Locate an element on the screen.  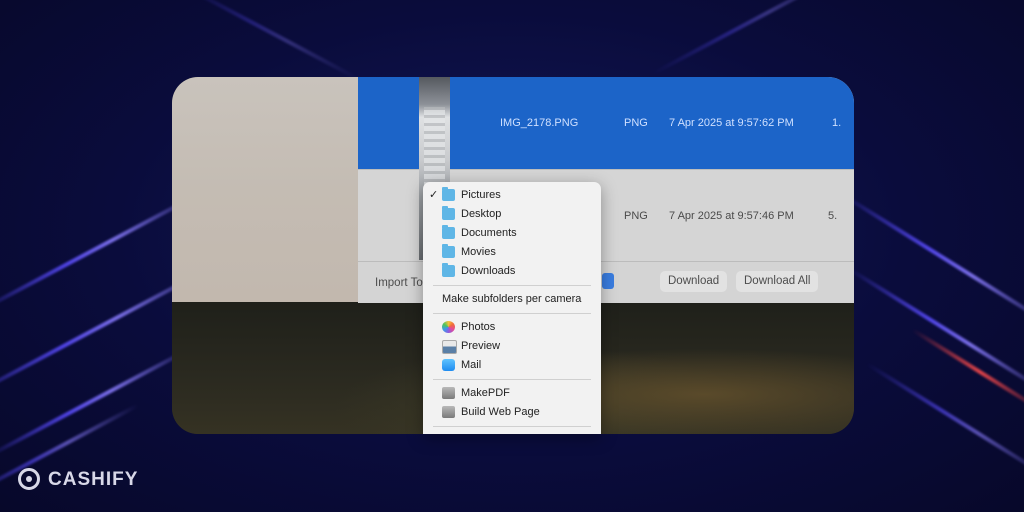
menu-item-mail: Mail is located at coordinates (512, 365).